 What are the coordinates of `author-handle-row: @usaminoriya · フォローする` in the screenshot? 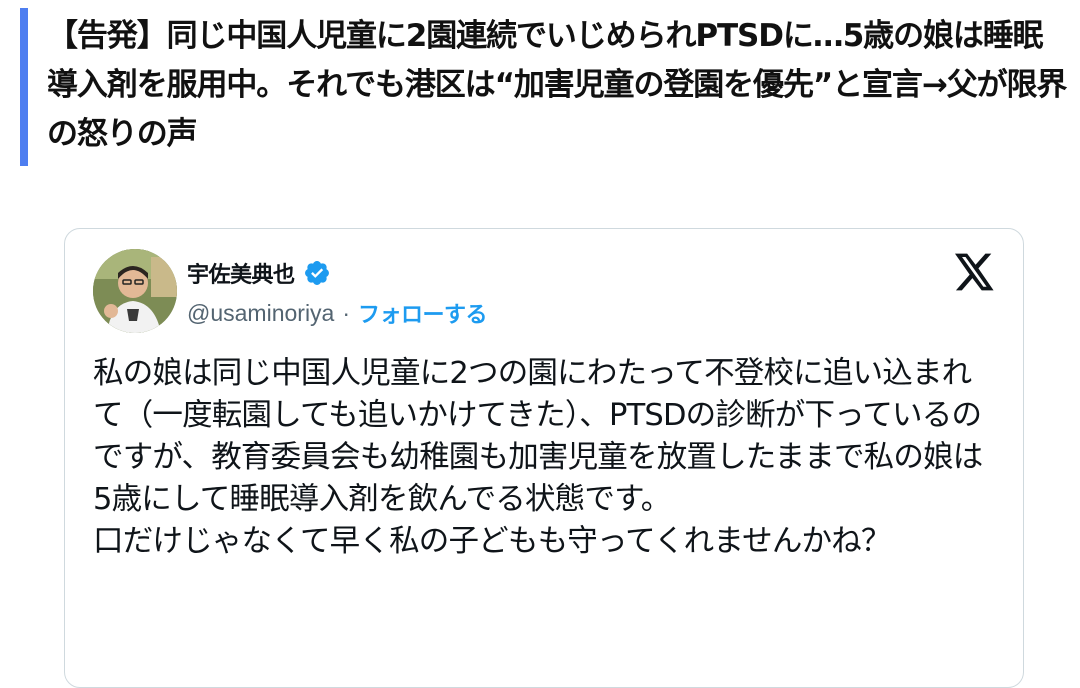 It's located at (337, 313).